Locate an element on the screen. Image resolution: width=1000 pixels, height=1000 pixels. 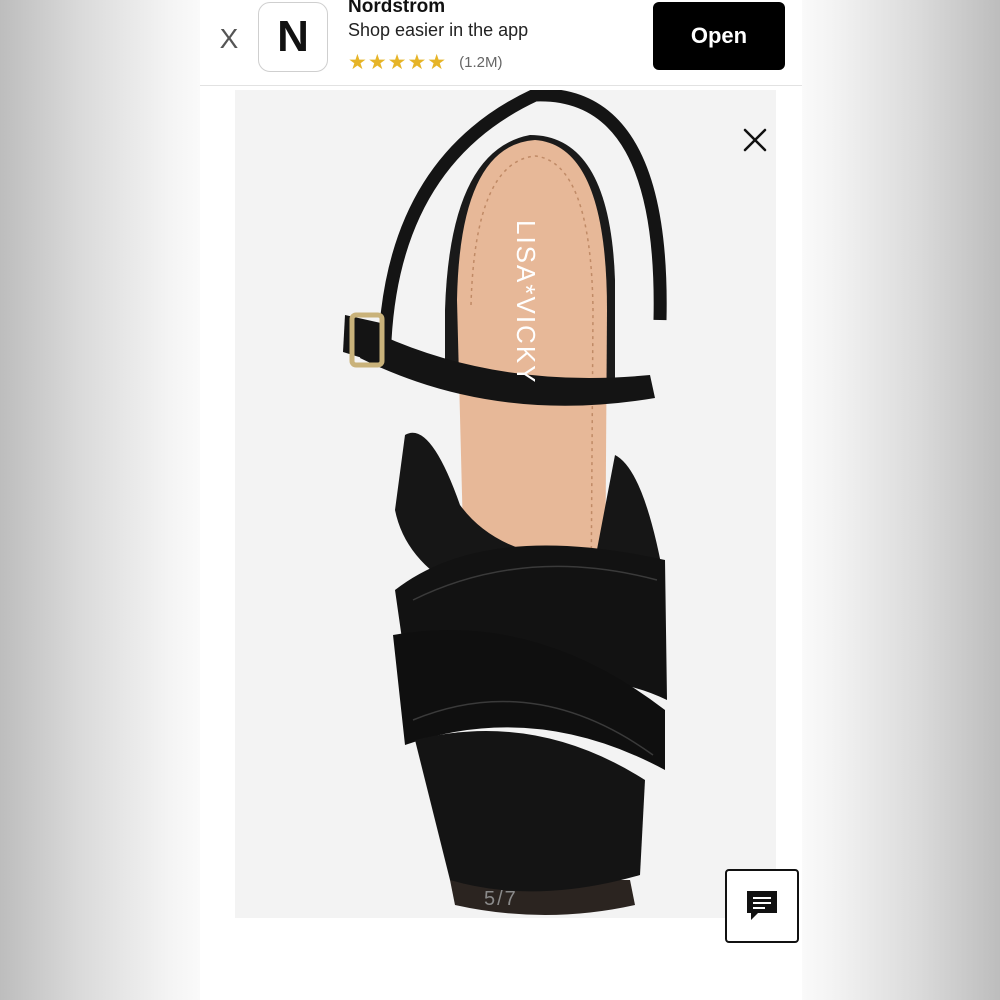
insole-brand-text: LISA*VICKY is located at coordinates (526, 302).